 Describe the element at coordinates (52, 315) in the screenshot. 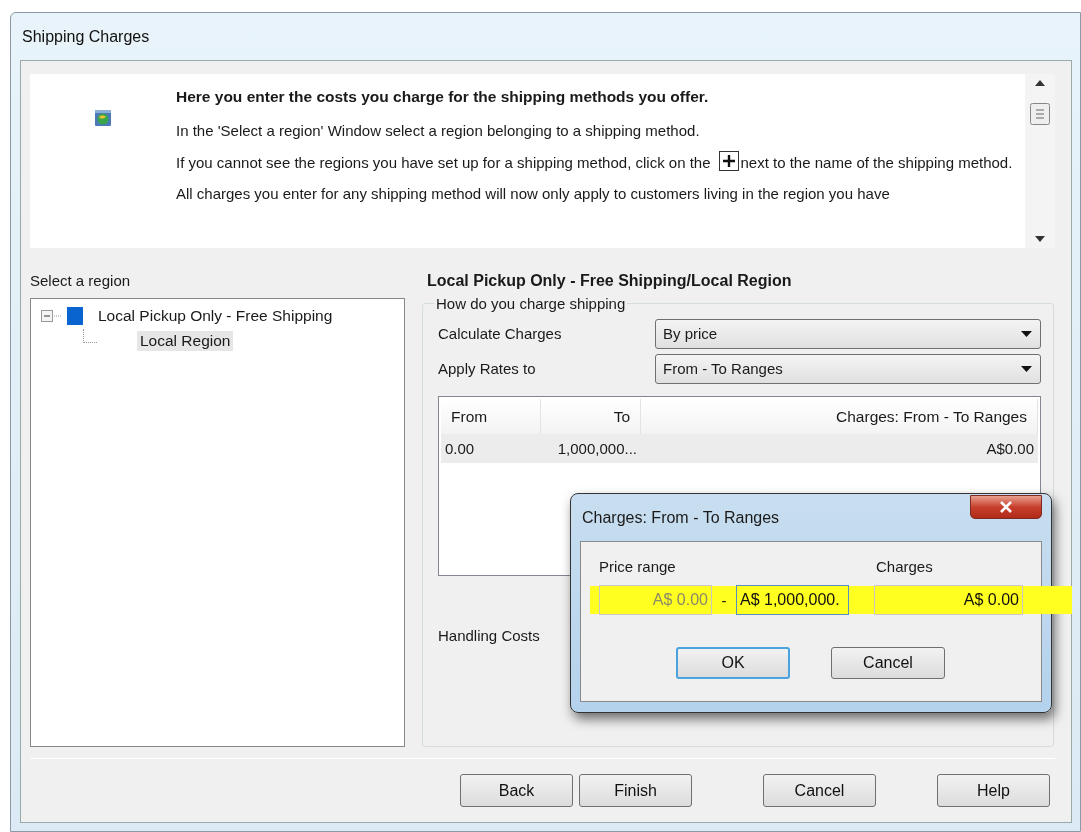

I see `collapse-icon` at that location.